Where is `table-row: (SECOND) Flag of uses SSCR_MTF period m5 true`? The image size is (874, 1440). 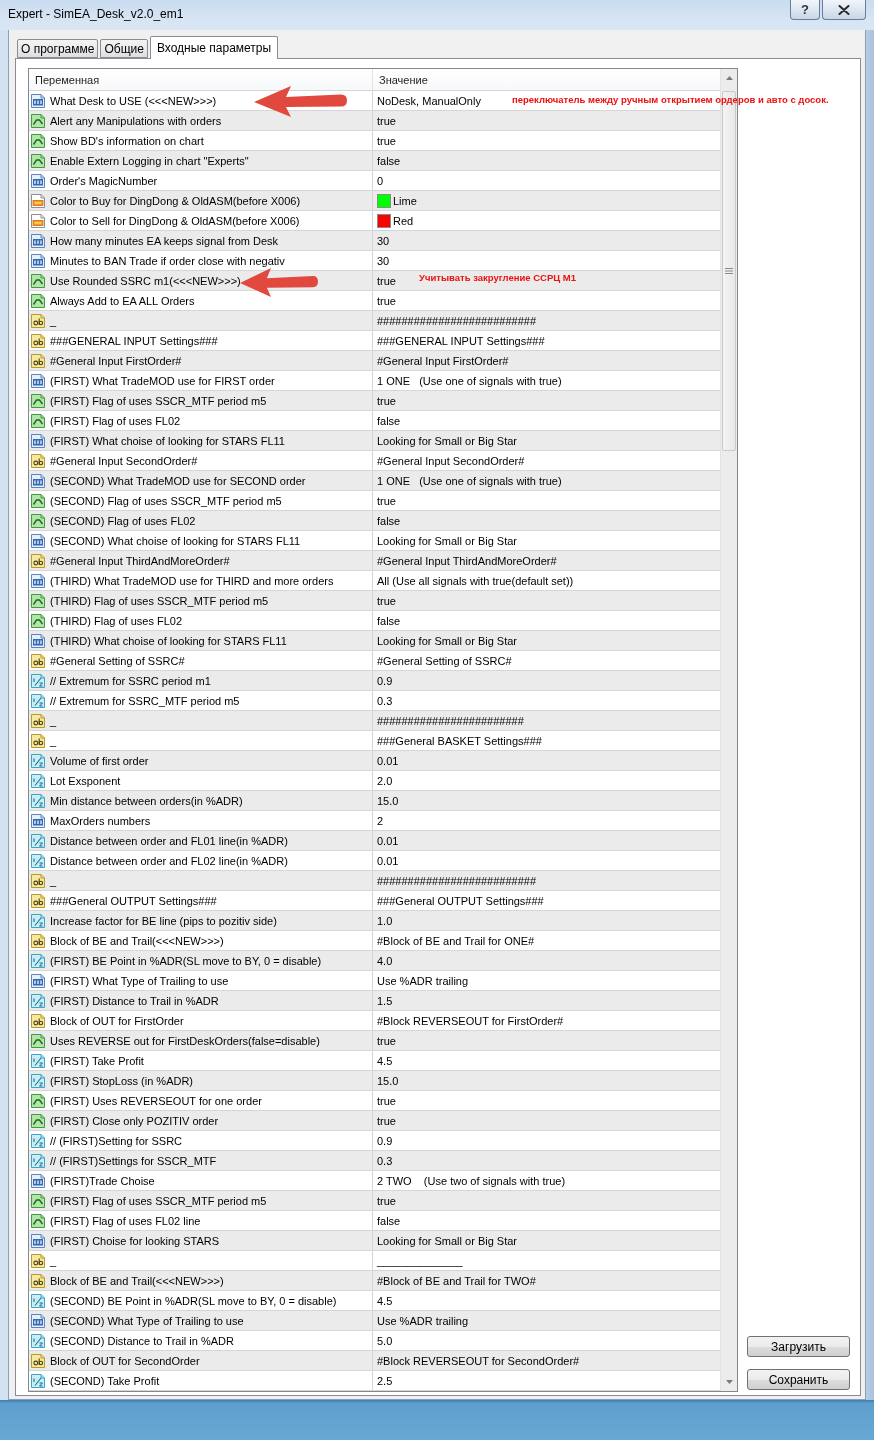
table-row: (SECOND) Flag of uses SSCR_MTF period m5 true is located at coordinates (374, 501).